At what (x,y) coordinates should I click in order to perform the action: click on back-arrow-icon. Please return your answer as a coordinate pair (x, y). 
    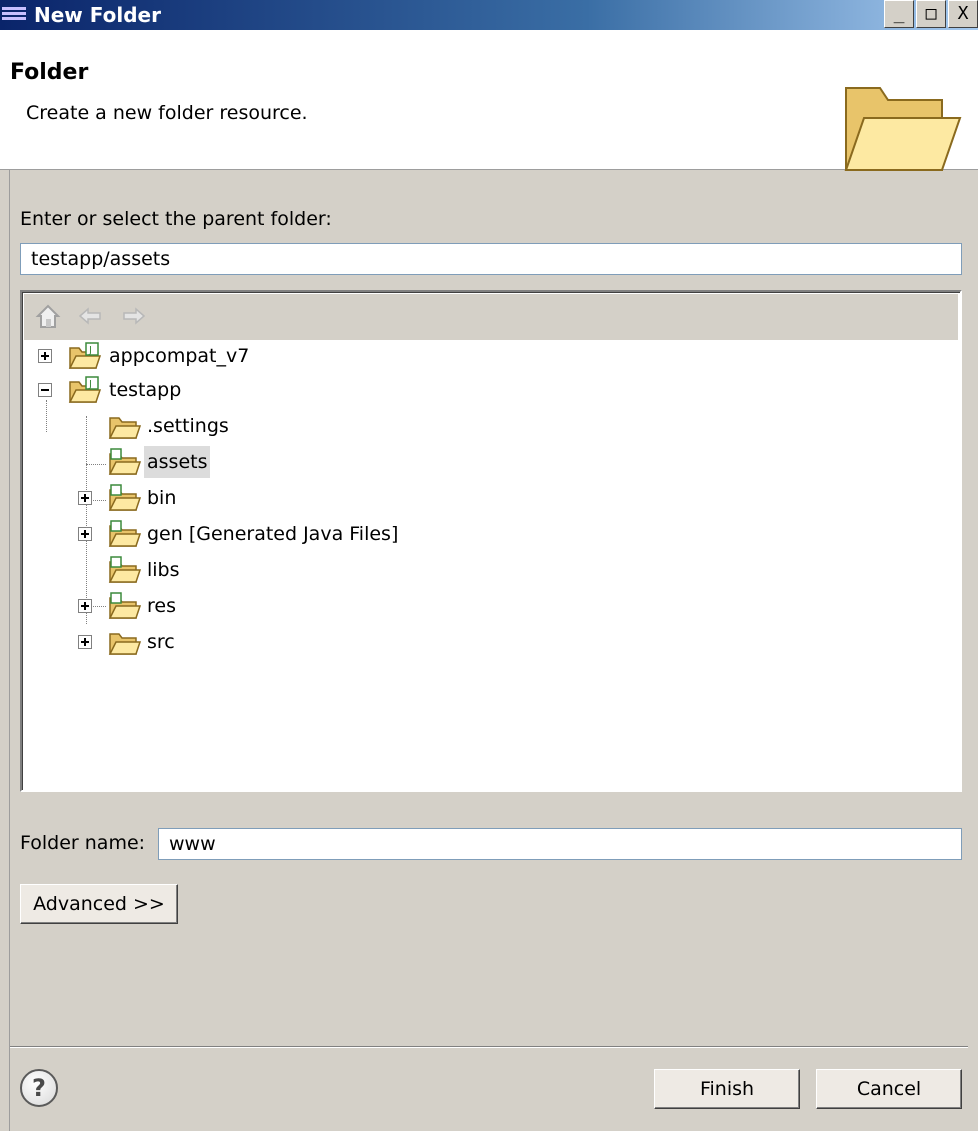
    Looking at the image, I should click on (90, 316).